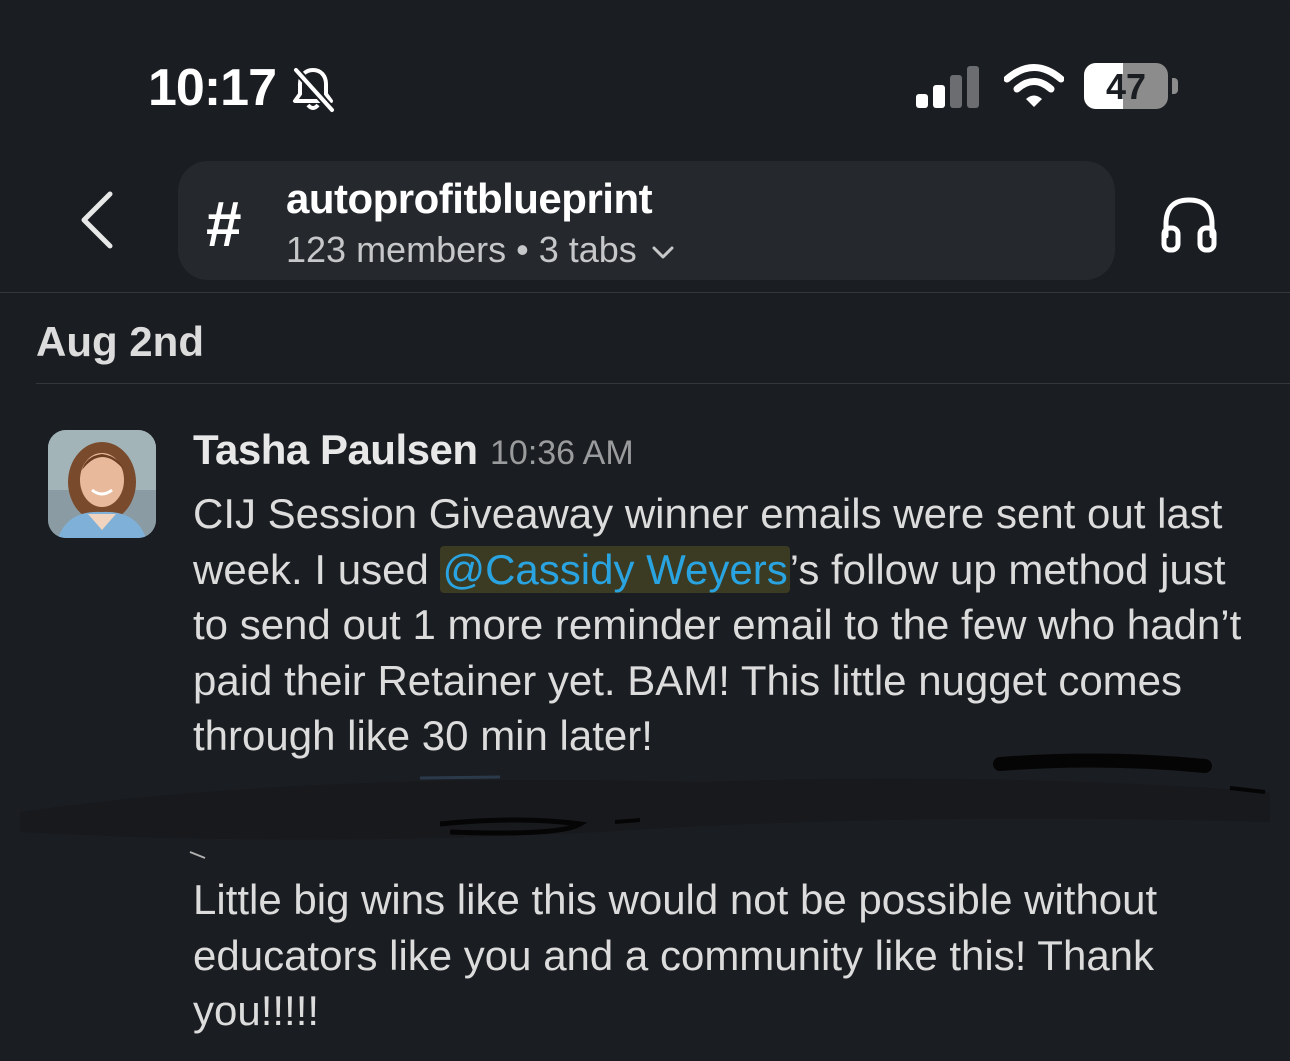 This screenshot has width=1290, height=1061. I want to click on user-mention: @Cassidy Weyers, so click(615, 569).